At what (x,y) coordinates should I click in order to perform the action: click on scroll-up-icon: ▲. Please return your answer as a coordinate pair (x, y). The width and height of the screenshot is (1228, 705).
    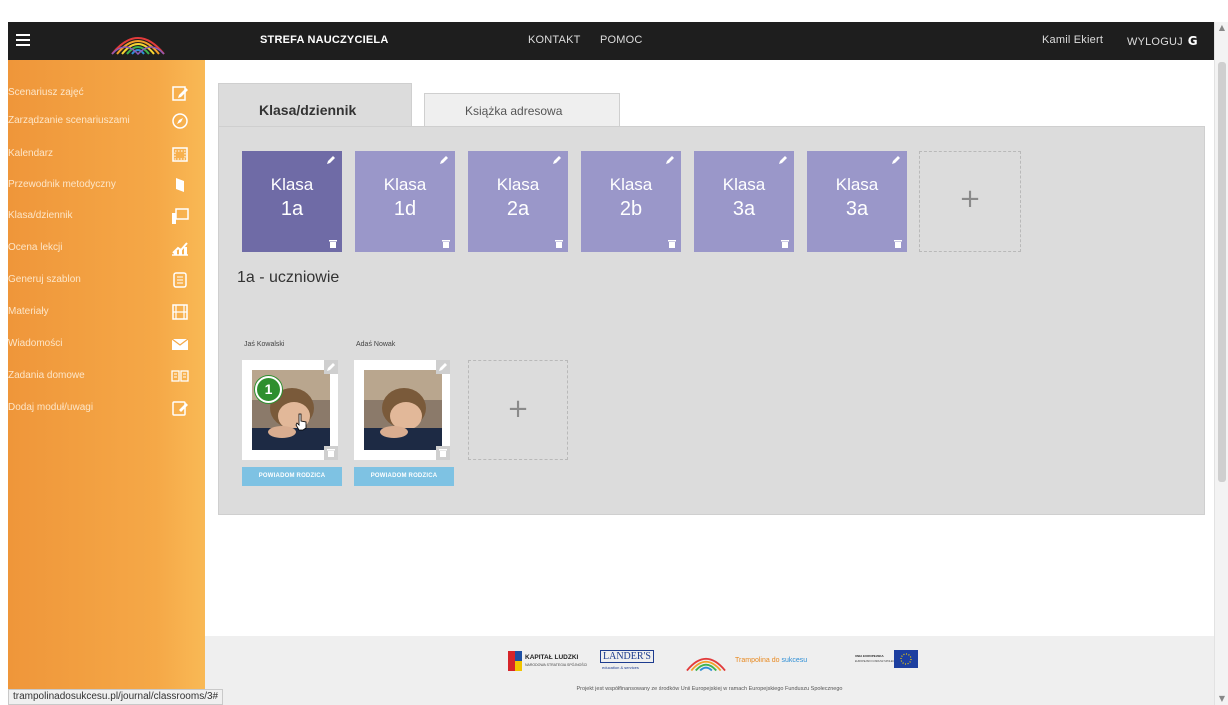
    Looking at the image, I should click on (1222, 28).